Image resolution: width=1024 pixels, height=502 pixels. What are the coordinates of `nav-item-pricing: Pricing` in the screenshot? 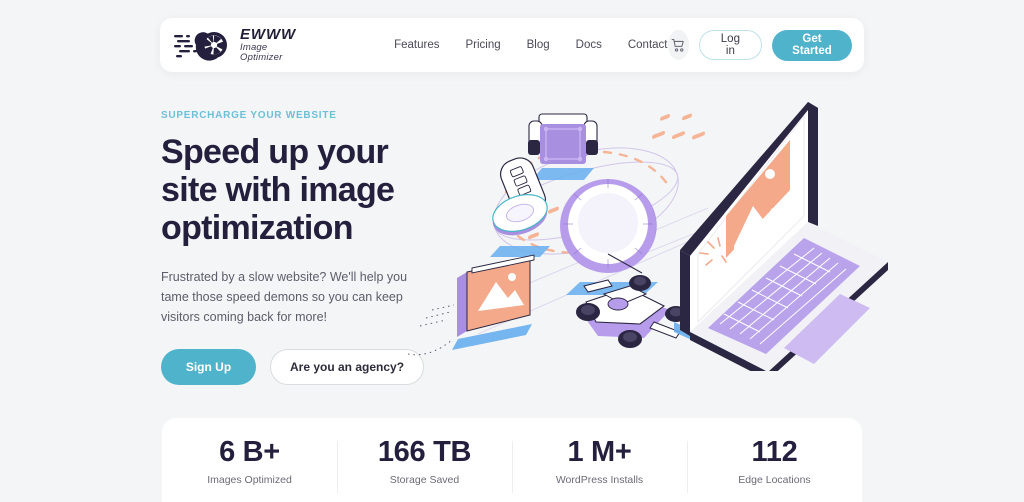 It's located at (482, 45).